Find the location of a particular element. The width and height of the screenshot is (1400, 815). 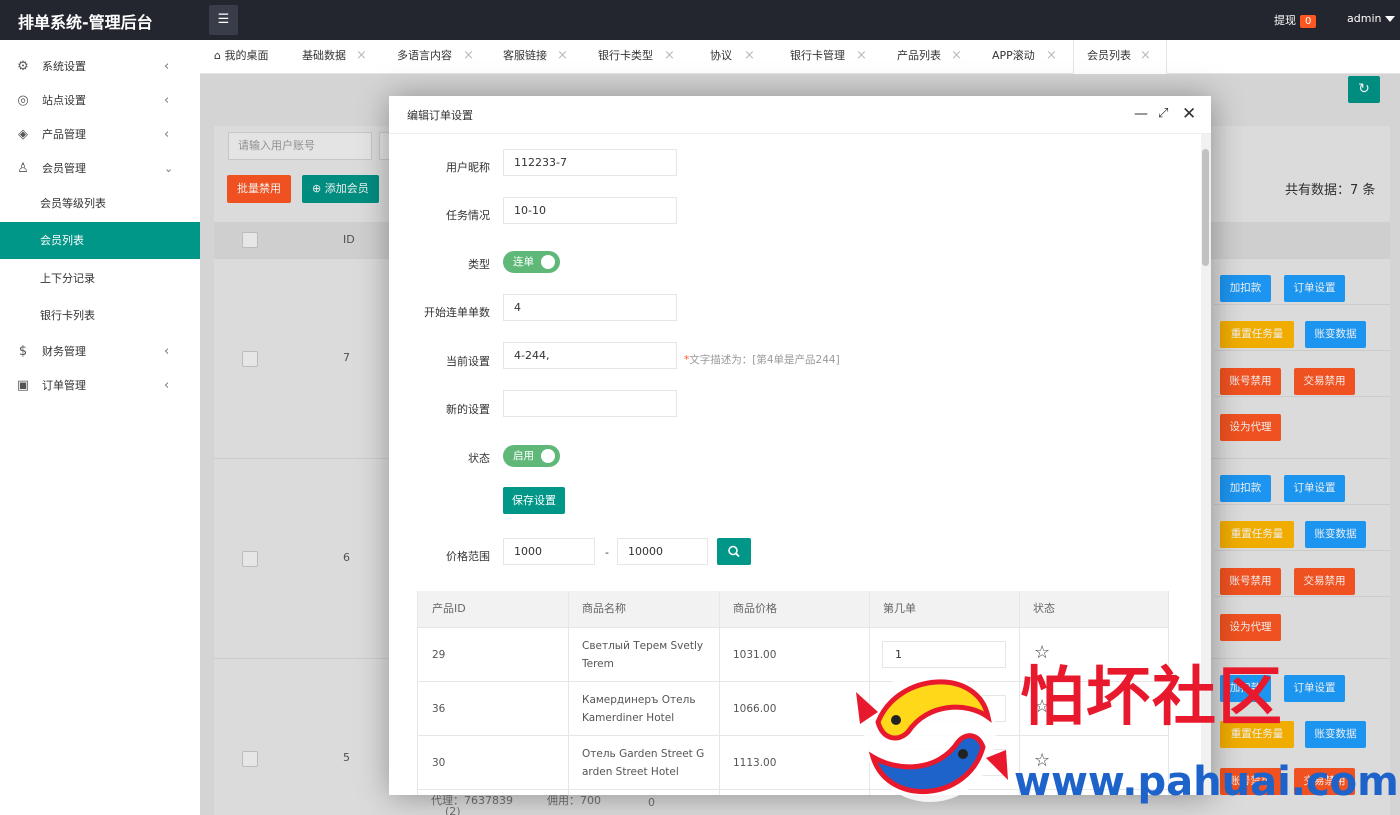

column-header-order-number: 第几单 is located at coordinates (944, 609).